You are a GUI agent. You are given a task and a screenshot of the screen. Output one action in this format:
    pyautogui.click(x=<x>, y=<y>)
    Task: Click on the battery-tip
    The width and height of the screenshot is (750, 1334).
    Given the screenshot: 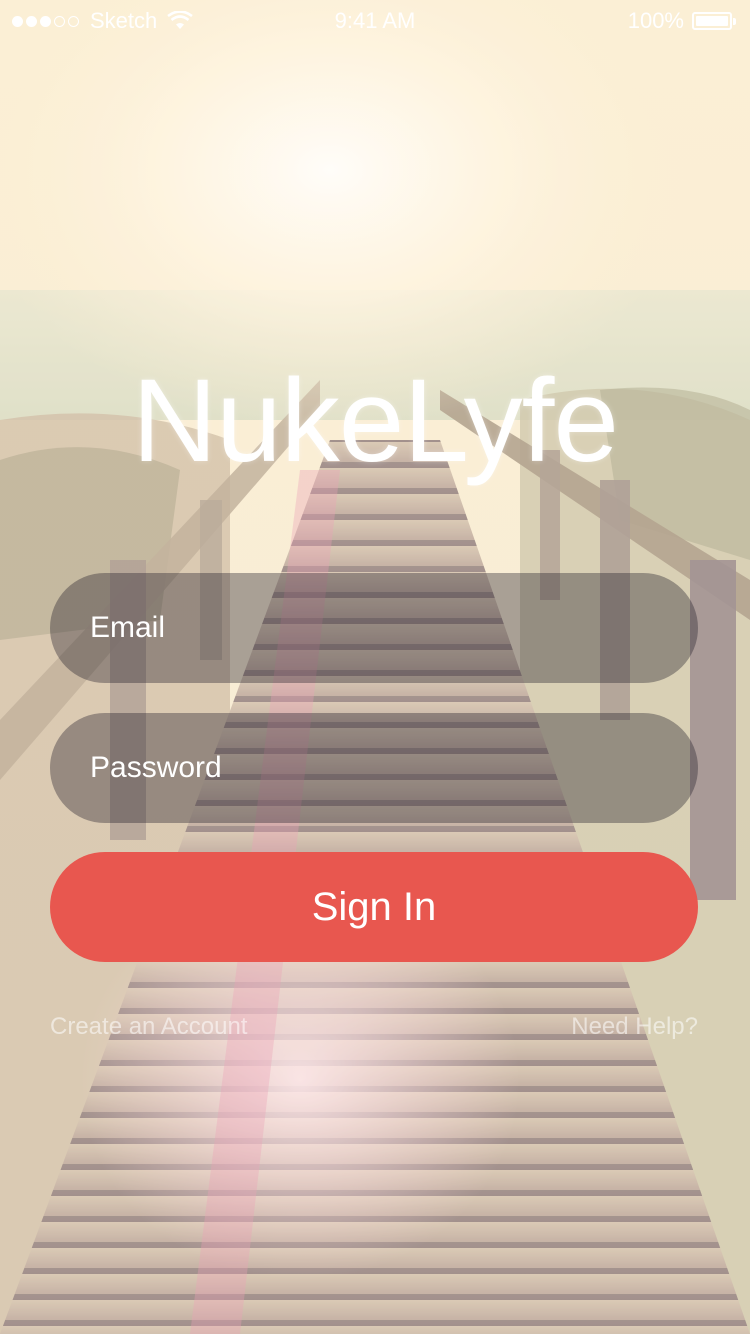 What is the action you would take?
    pyautogui.click(x=734, y=21)
    